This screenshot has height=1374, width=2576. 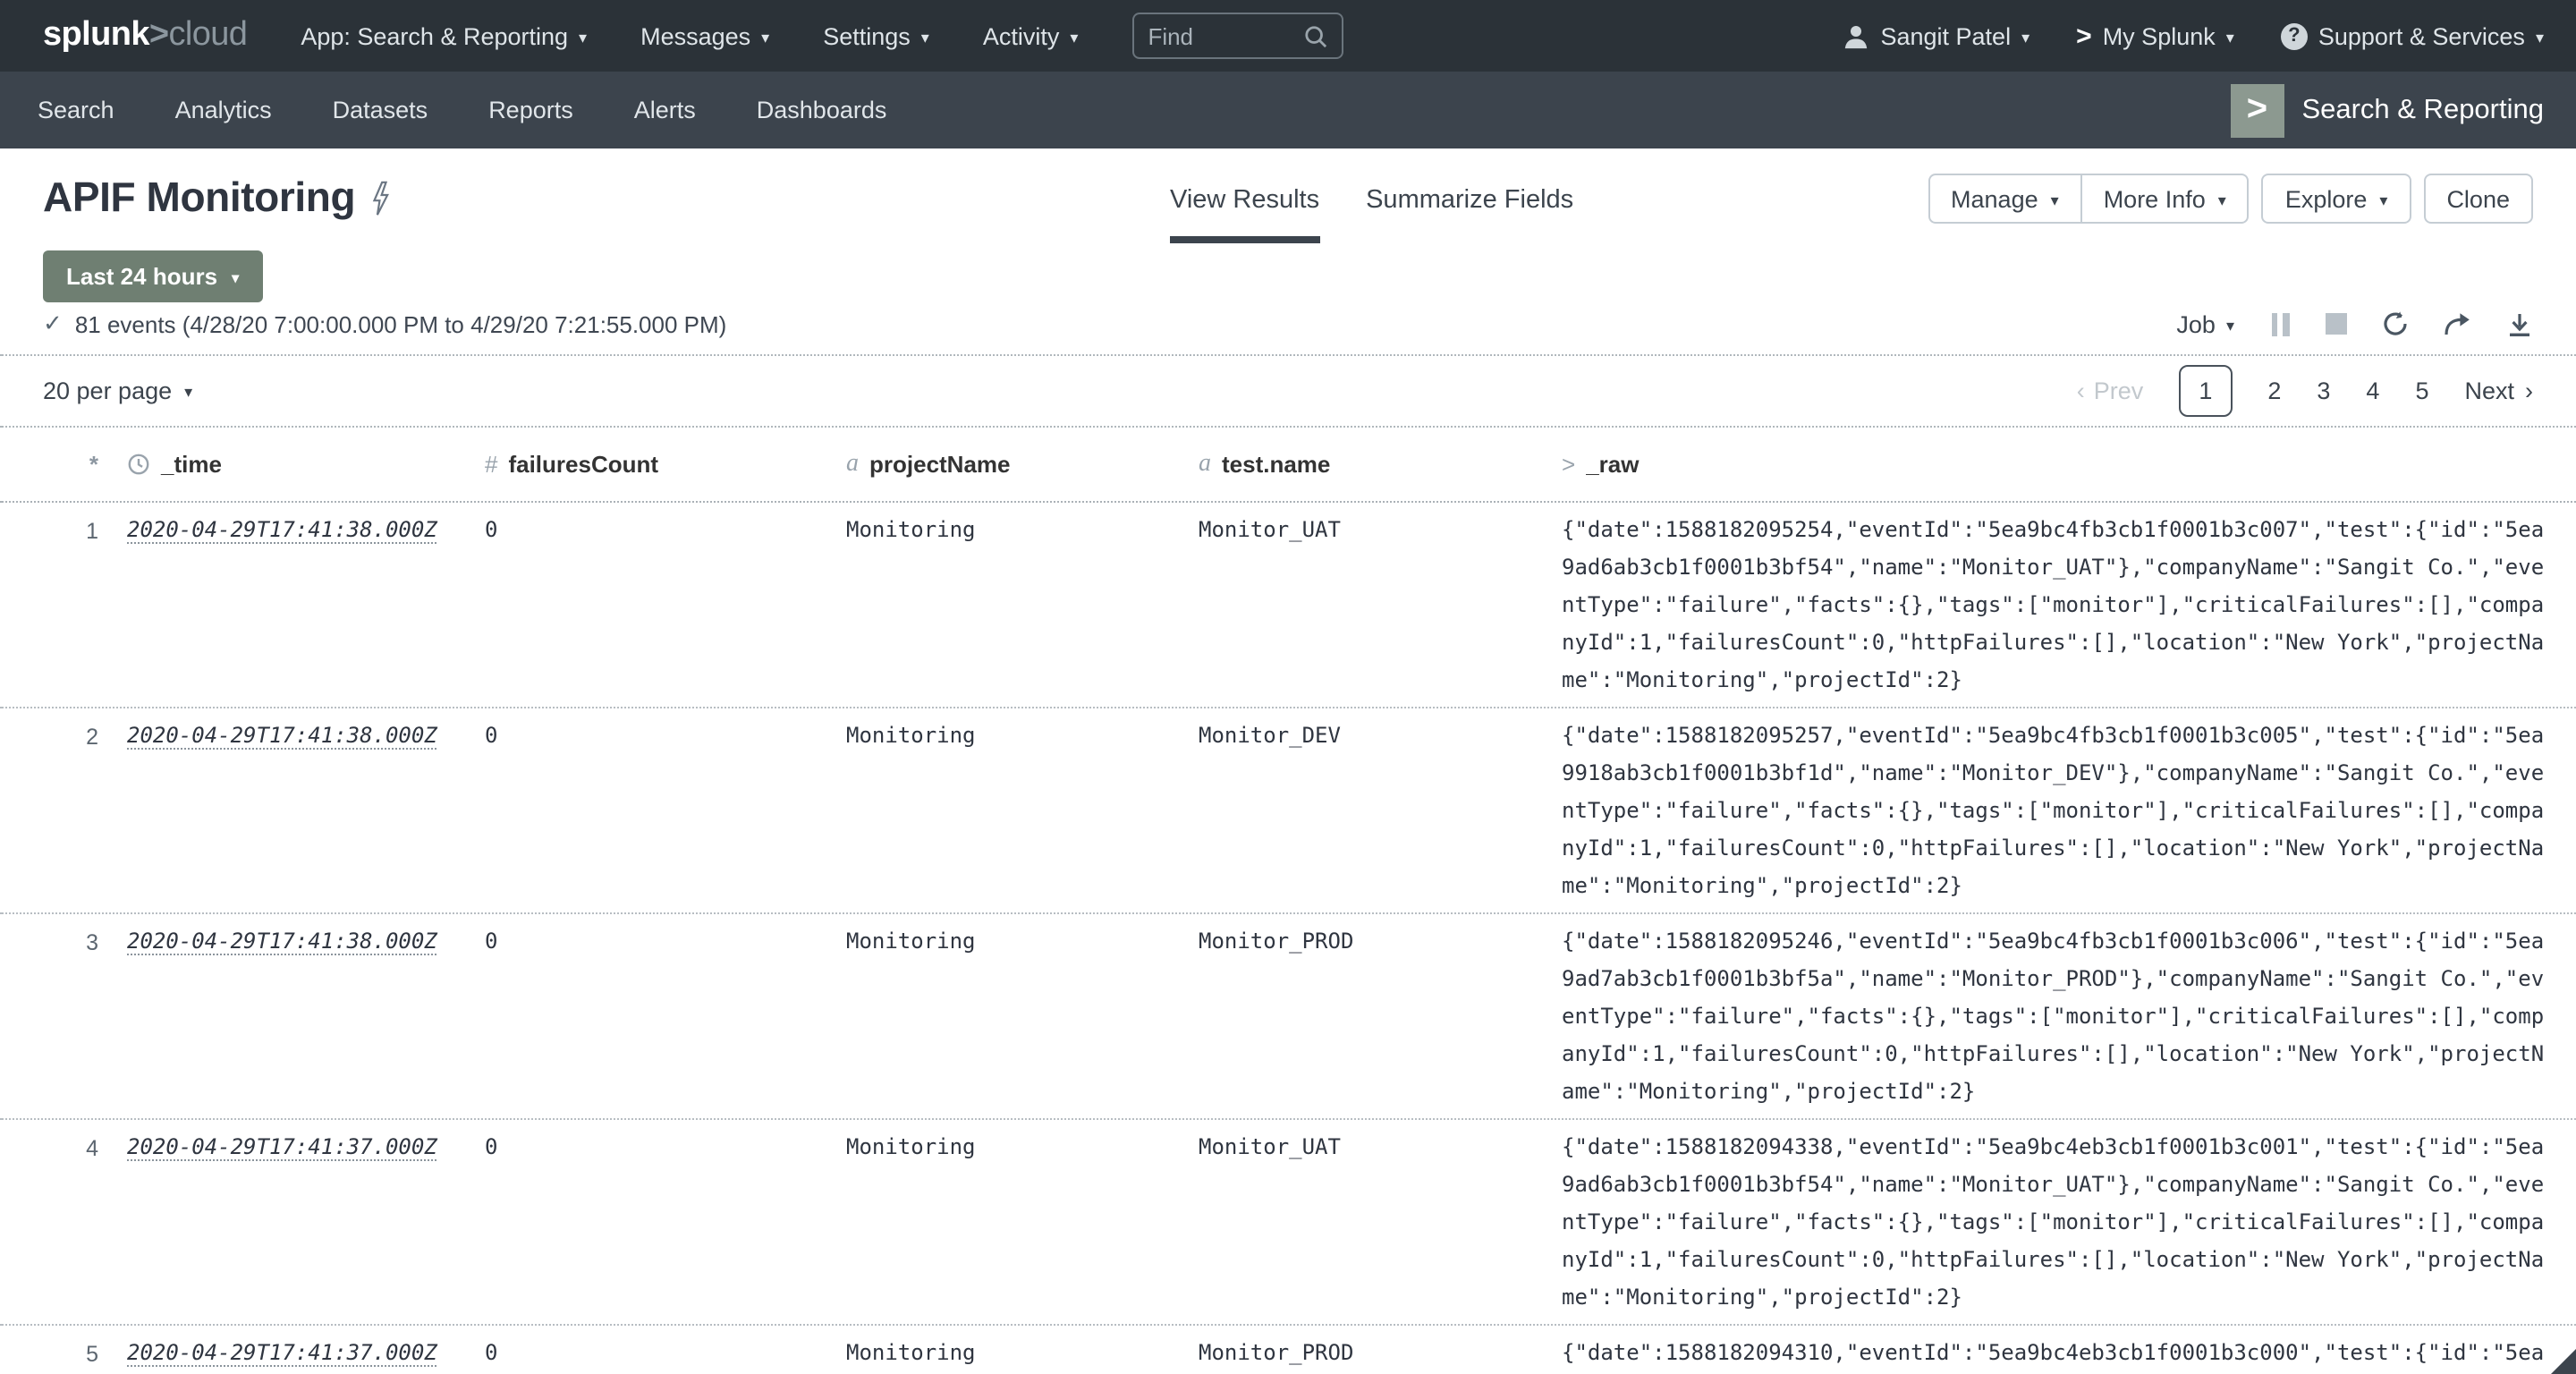 I want to click on column-label-raw: _raw, so click(x=1613, y=464).